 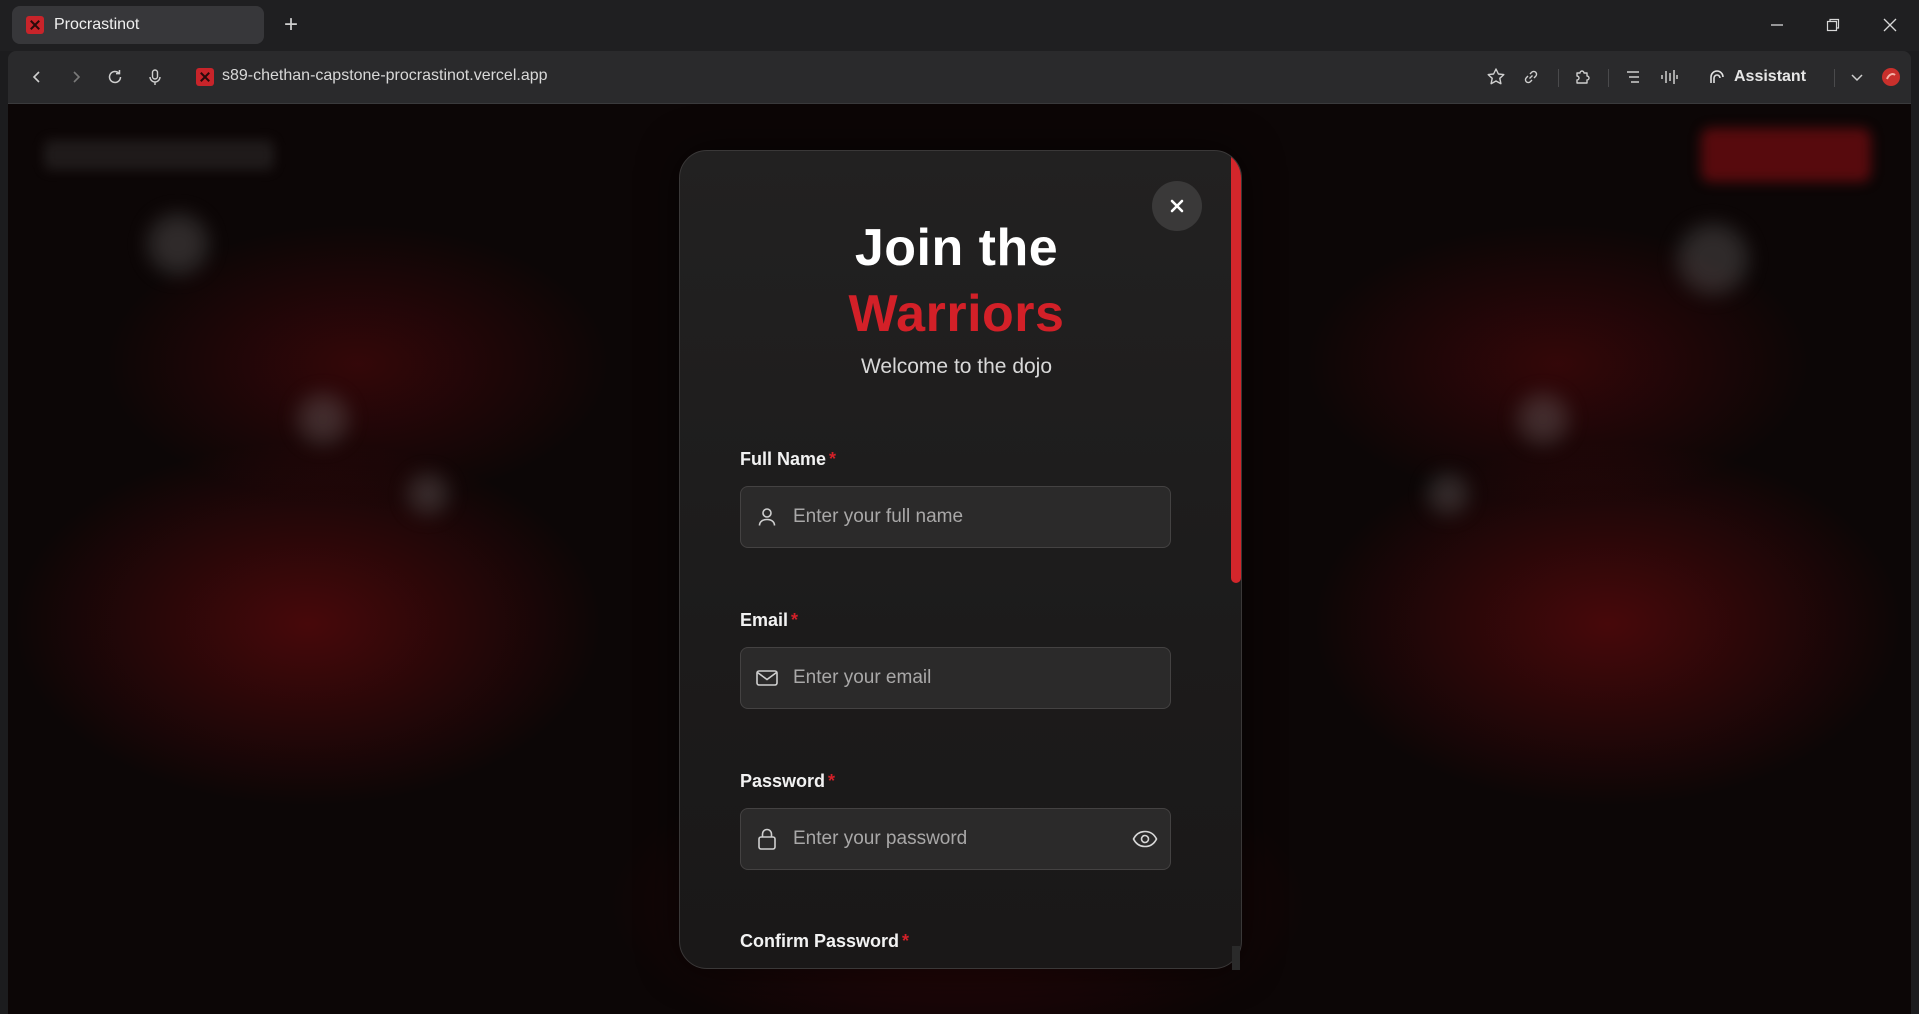 What do you see at coordinates (956, 281) in the screenshot?
I see `modal-title: Join the Warriors` at bounding box center [956, 281].